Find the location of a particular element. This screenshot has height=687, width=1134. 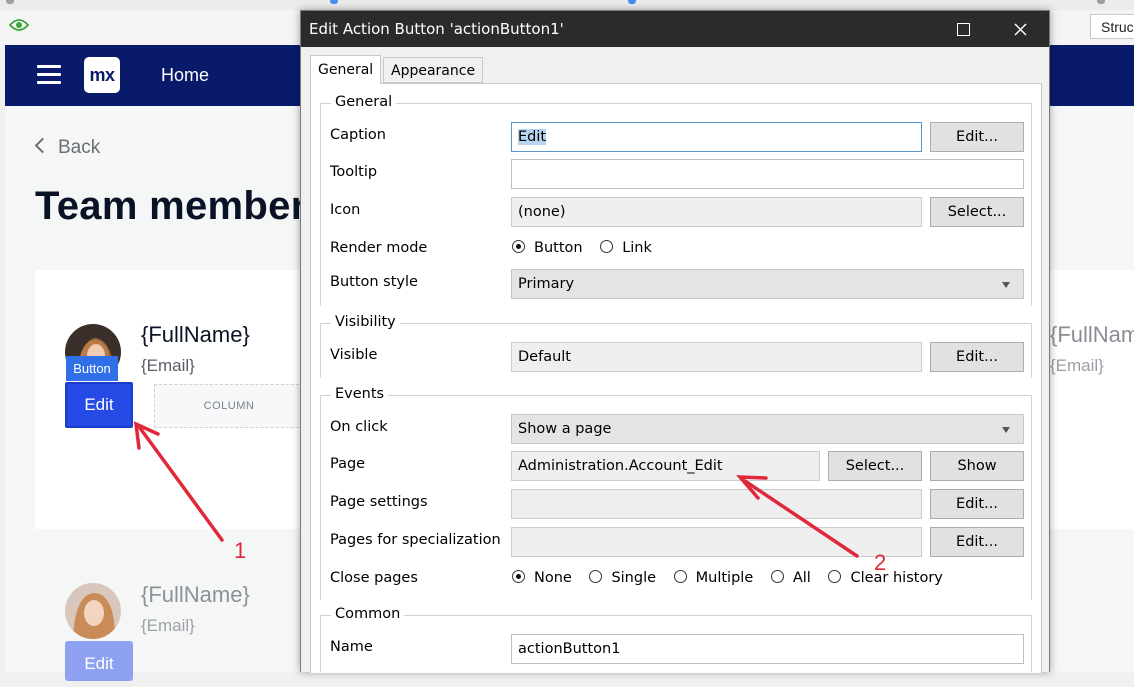

back-label: Back is located at coordinates (79, 147).